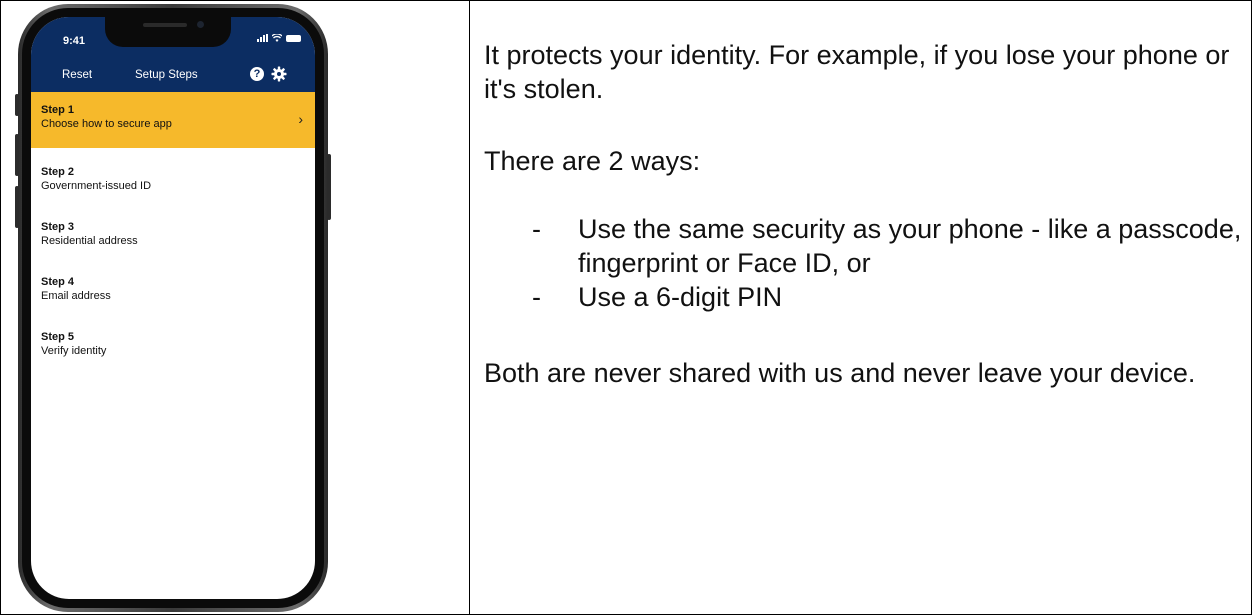  I want to click on step-1-item: Step 1 Choose how to secure app ›, so click(173, 120).